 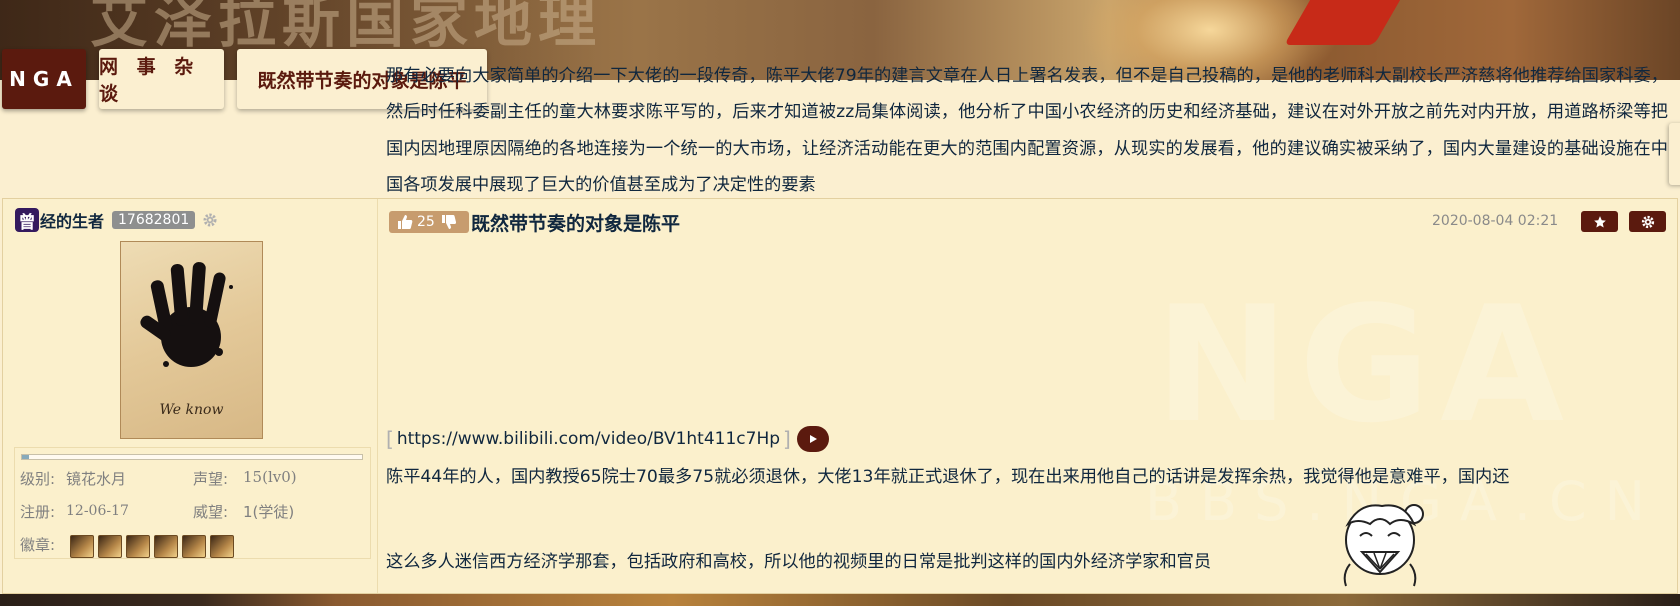 What do you see at coordinates (192, 457) in the screenshot?
I see `level-progress-bar` at bounding box center [192, 457].